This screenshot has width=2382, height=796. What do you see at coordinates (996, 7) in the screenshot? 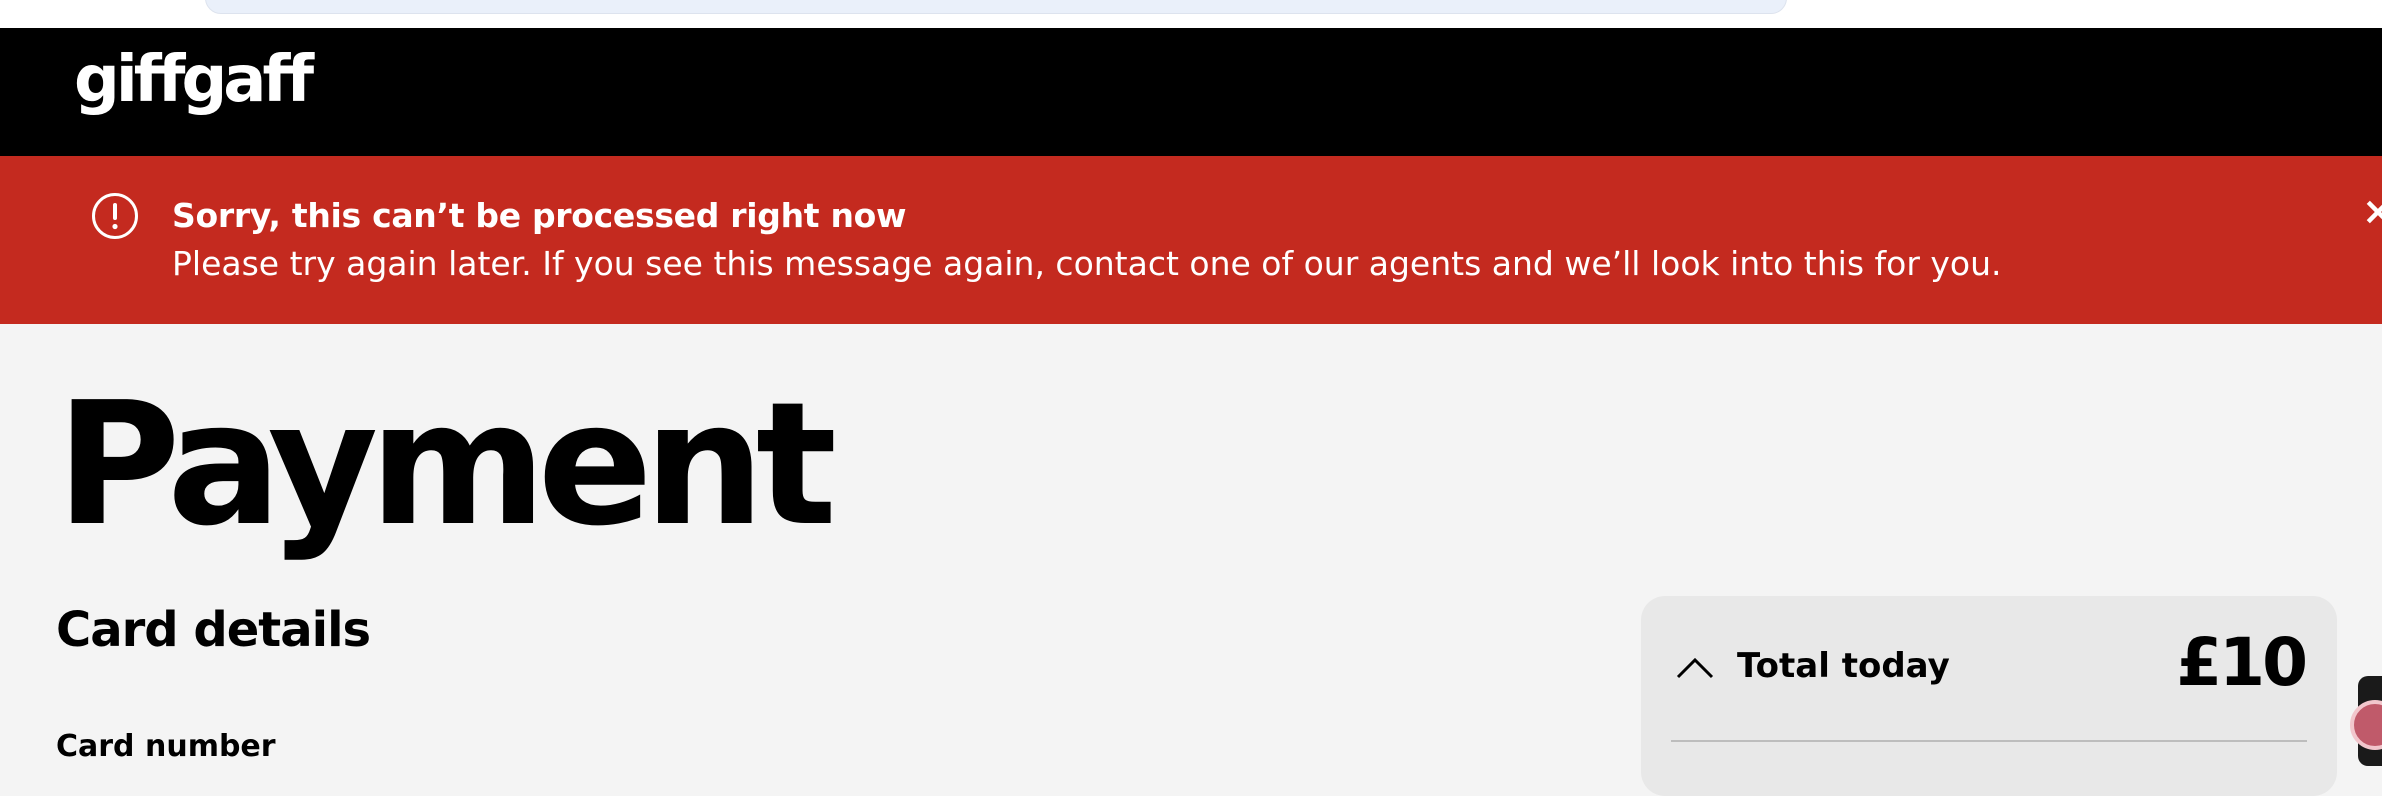
I see `address-bar` at bounding box center [996, 7].